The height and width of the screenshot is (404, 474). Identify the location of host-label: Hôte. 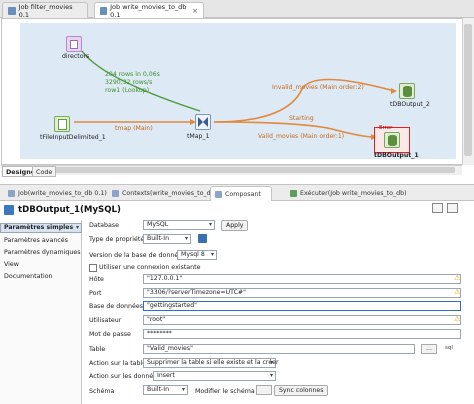
(96, 279).